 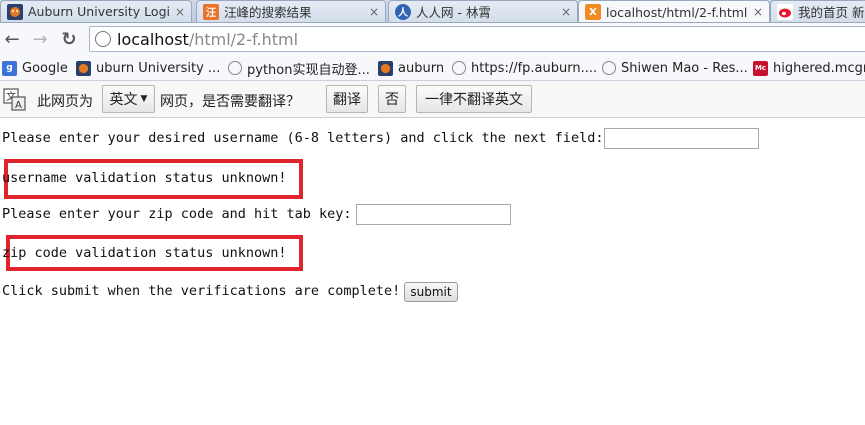 I want to click on forward-button: →, so click(x=40, y=39).